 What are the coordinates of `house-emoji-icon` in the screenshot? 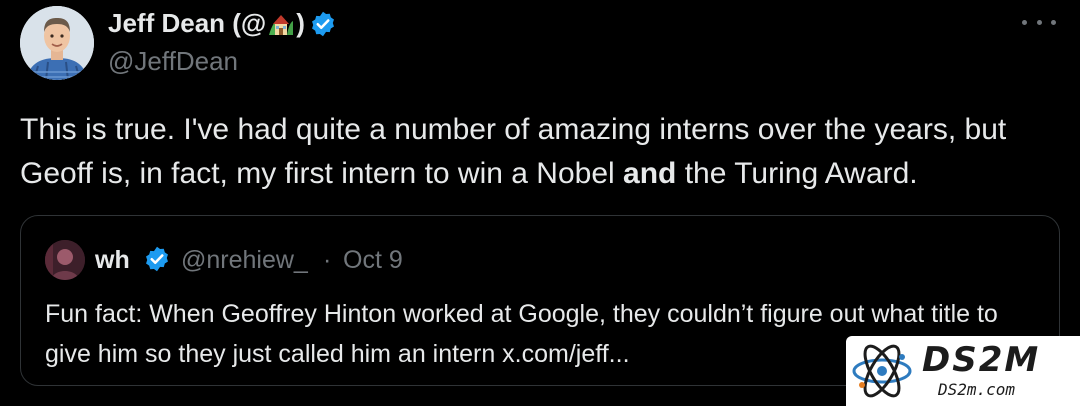 It's located at (281, 24).